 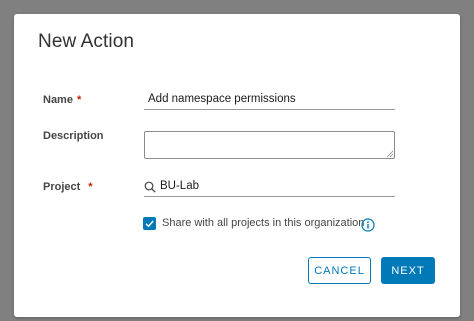 I want to click on search-icon, so click(x=150, y=187).